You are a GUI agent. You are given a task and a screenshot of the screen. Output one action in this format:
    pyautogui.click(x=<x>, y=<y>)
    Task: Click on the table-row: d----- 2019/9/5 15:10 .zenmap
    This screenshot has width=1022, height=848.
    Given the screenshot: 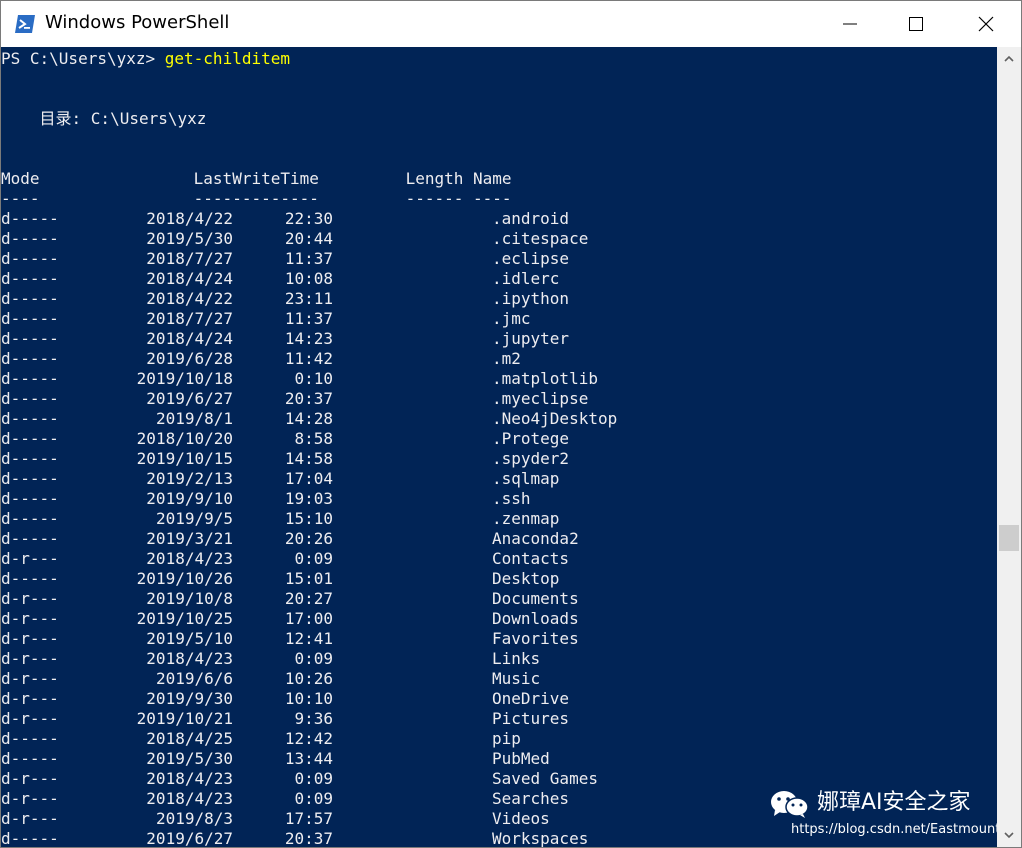 What is the action you would take?
    pyautogui.click(x=499, y=519)
    